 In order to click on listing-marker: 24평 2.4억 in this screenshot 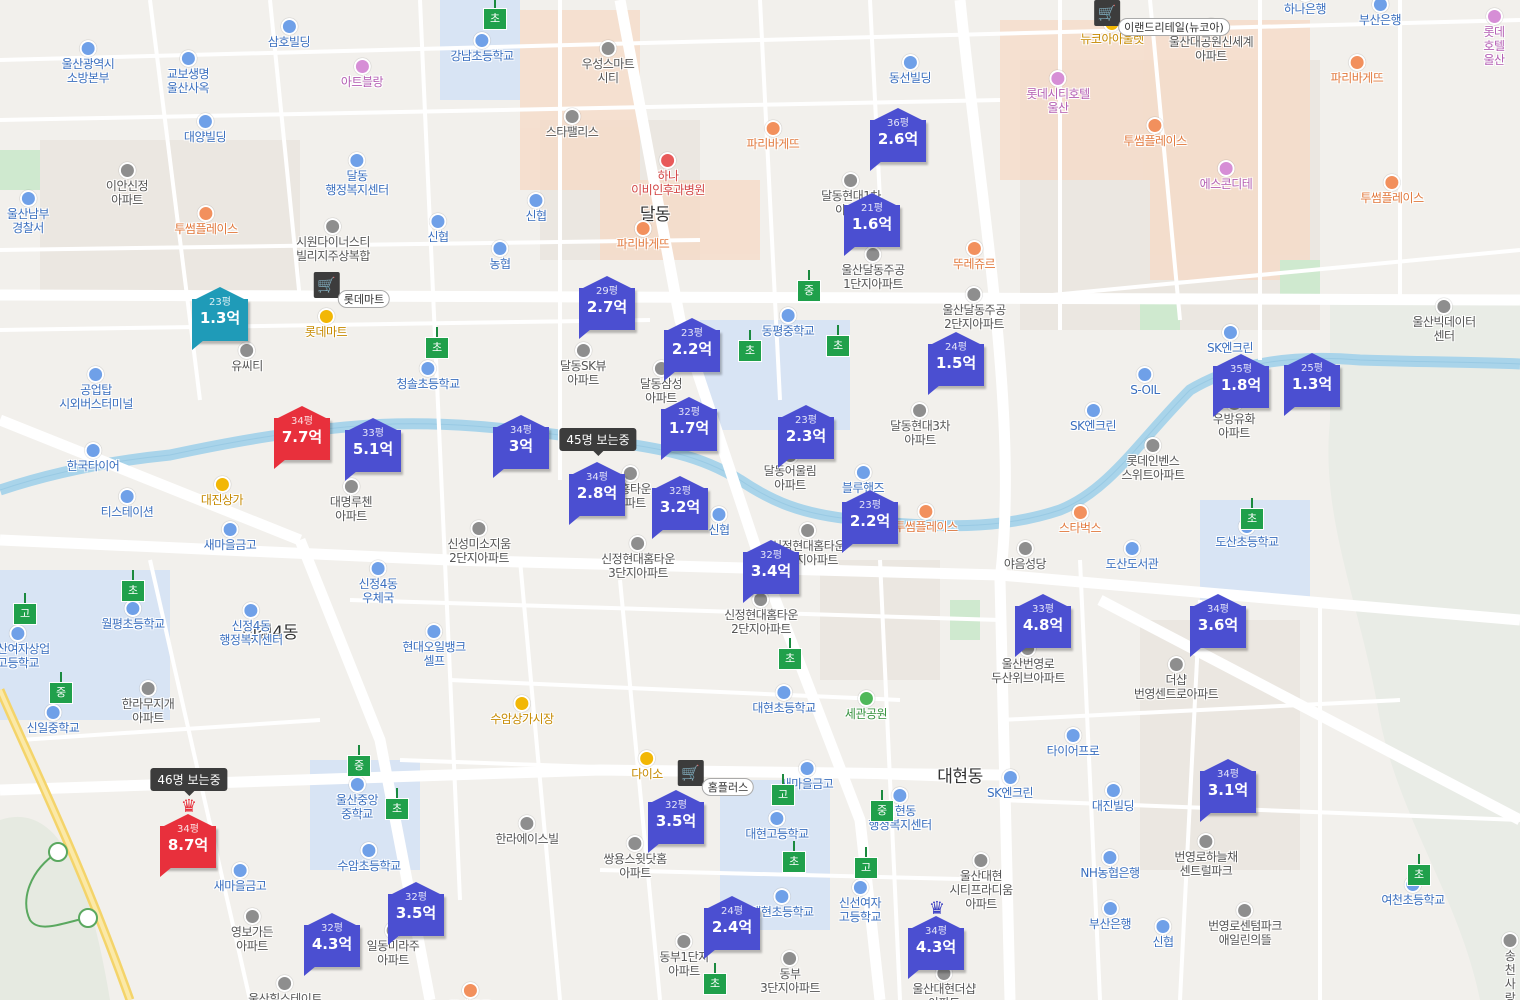, I will do `click(733, 927)`.